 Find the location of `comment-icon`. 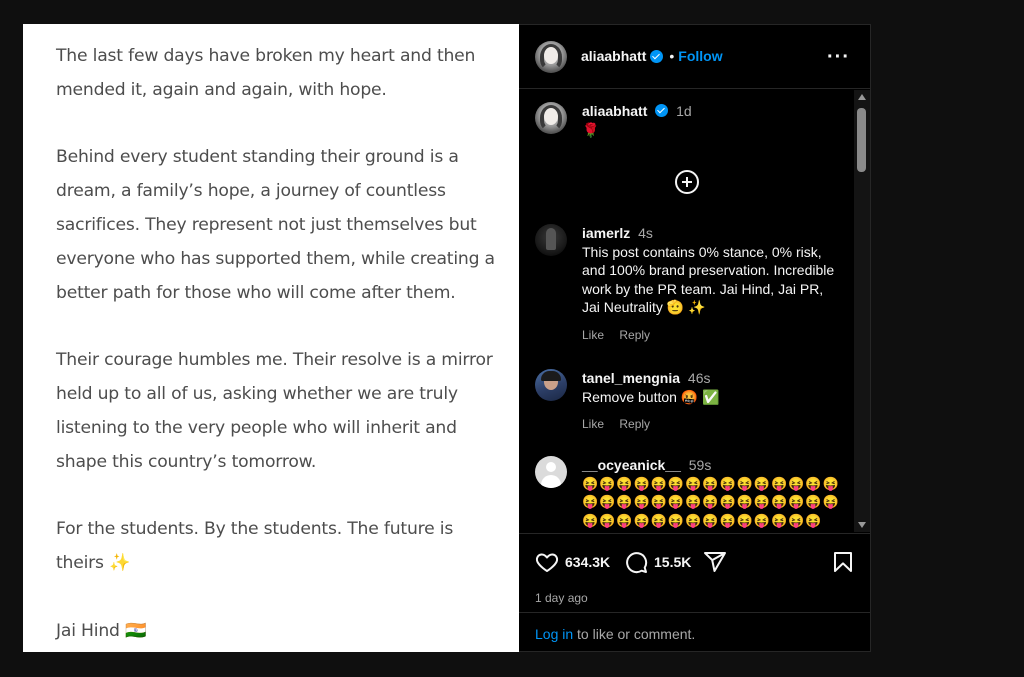

comment-icon is located at coordinates (636, 562).